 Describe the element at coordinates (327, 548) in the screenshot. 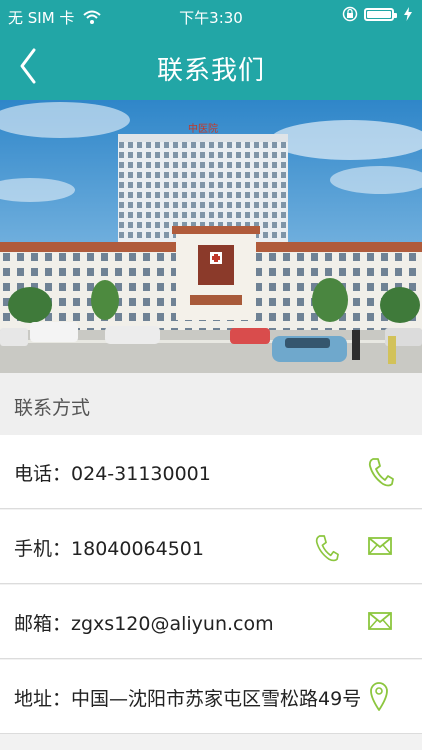

I see `call-icon` at that location.